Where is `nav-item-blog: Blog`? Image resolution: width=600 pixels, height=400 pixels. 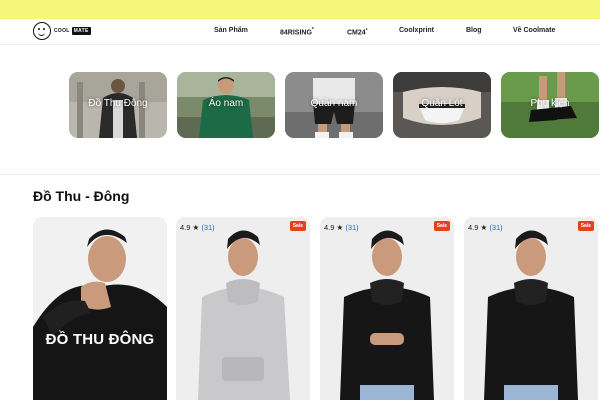
nav-item-blog: Blog is located at coordinates (474, 30).